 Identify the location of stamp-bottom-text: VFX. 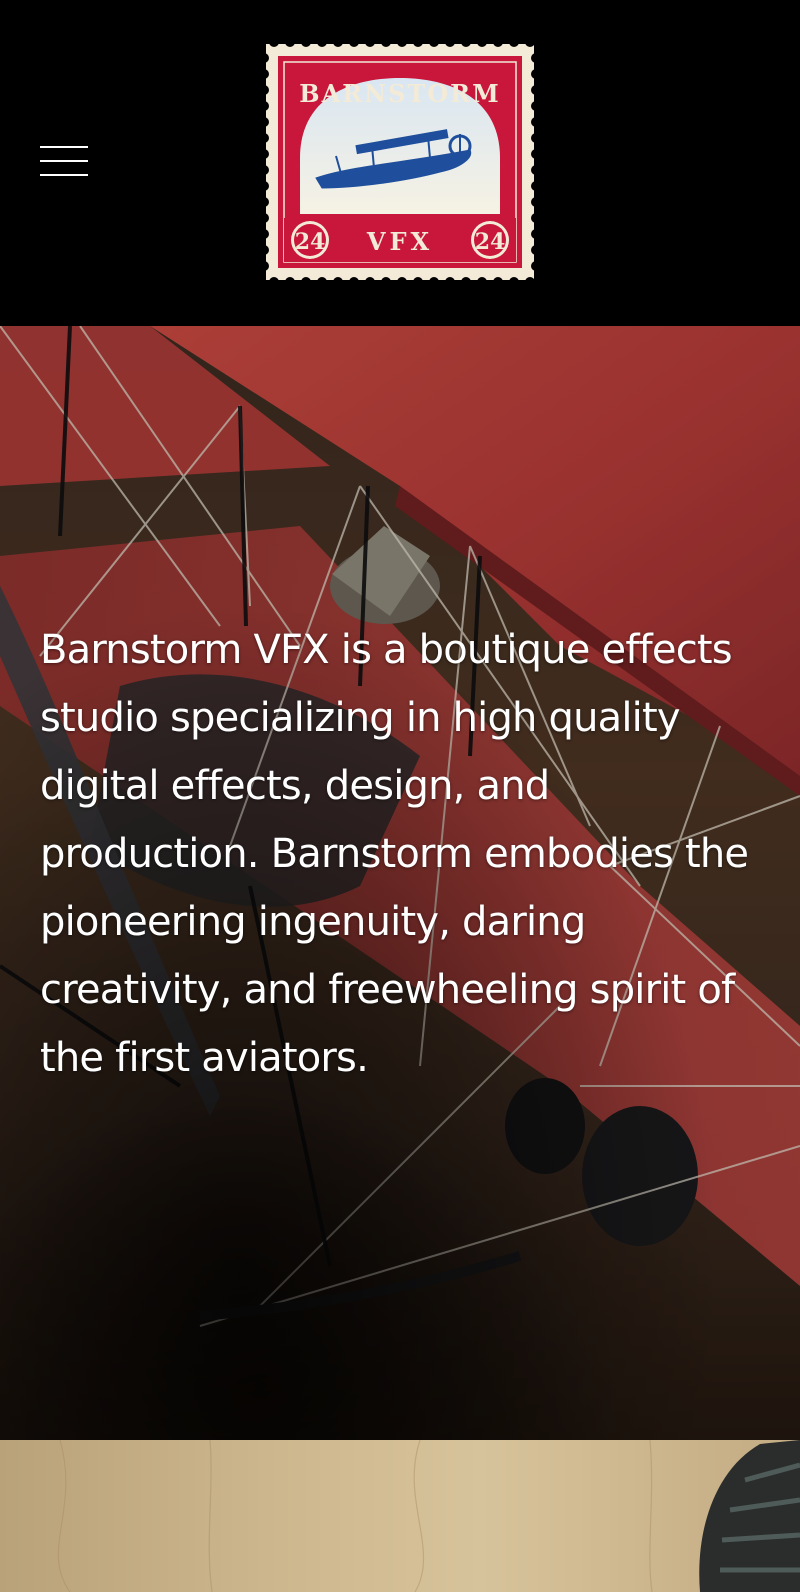
(399, 241).